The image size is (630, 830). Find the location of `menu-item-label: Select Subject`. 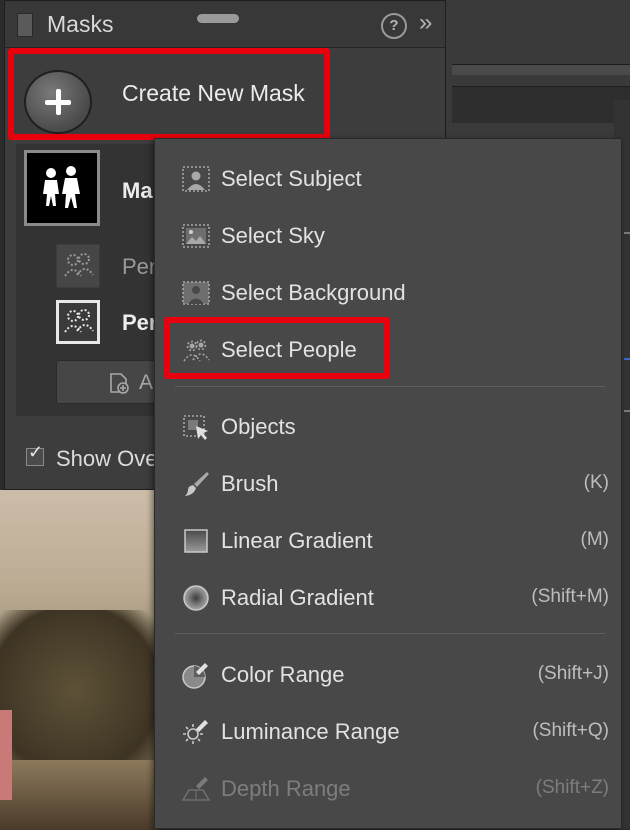

menu-item-label: Select Subject is located at coordinates (291, 178).